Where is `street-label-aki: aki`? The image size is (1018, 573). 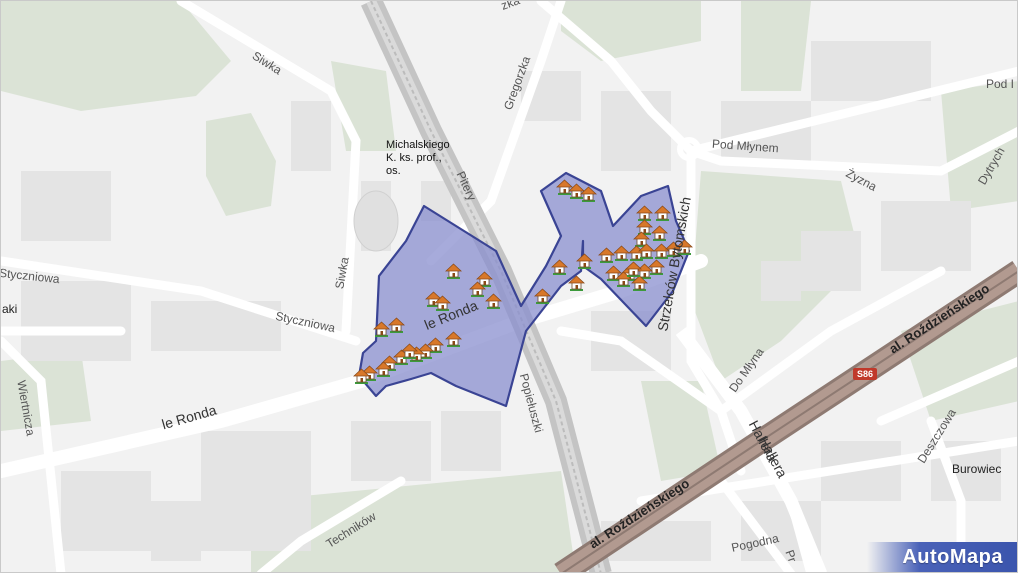
street-label-aki: aki is located at coordinates (10, 309).